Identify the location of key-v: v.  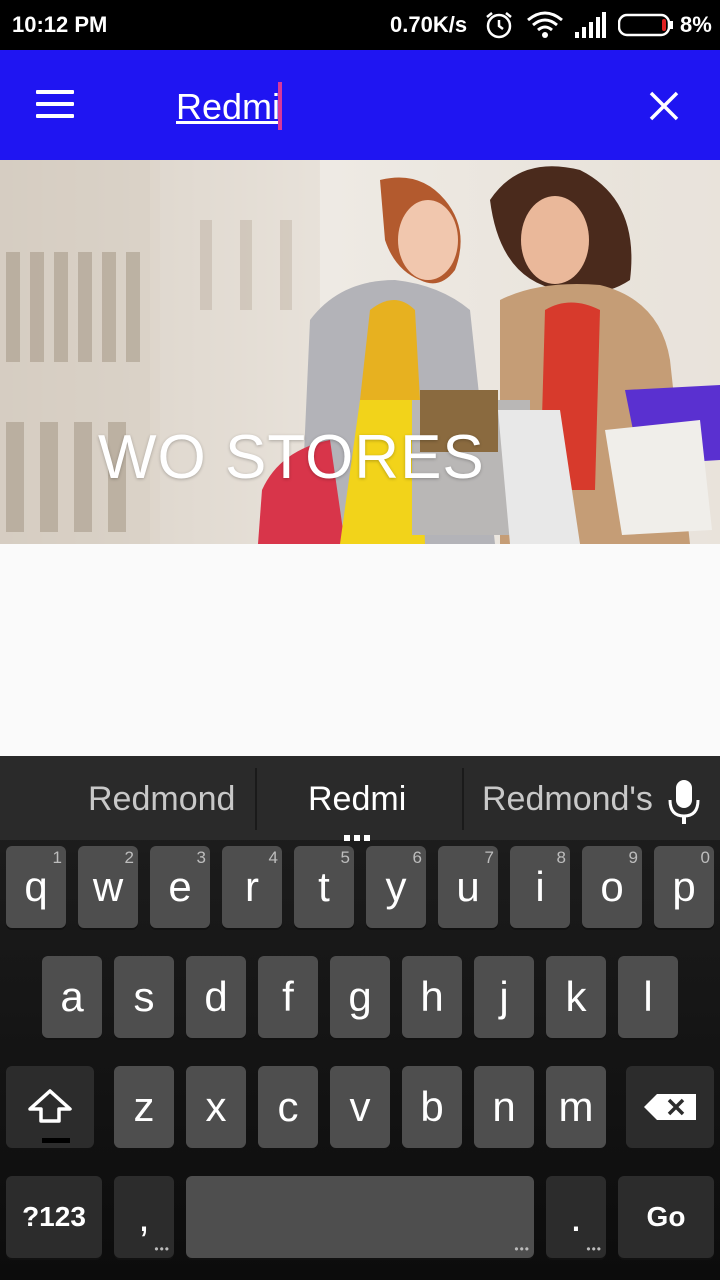
(360, 1107).